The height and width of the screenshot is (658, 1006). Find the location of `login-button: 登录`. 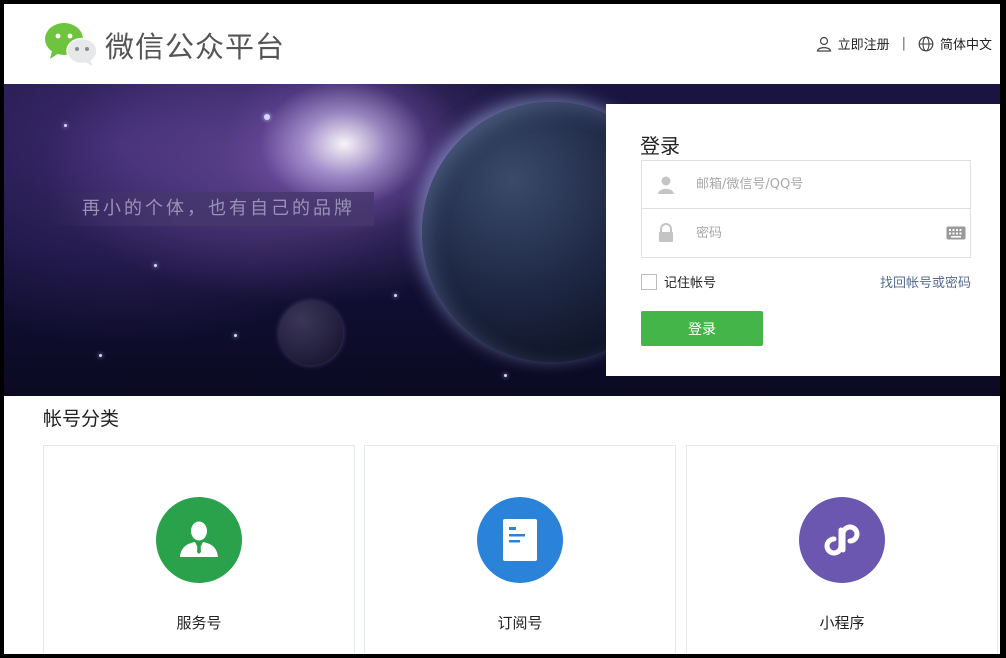

login-button: 登录 is located at coordinates (702, 328).